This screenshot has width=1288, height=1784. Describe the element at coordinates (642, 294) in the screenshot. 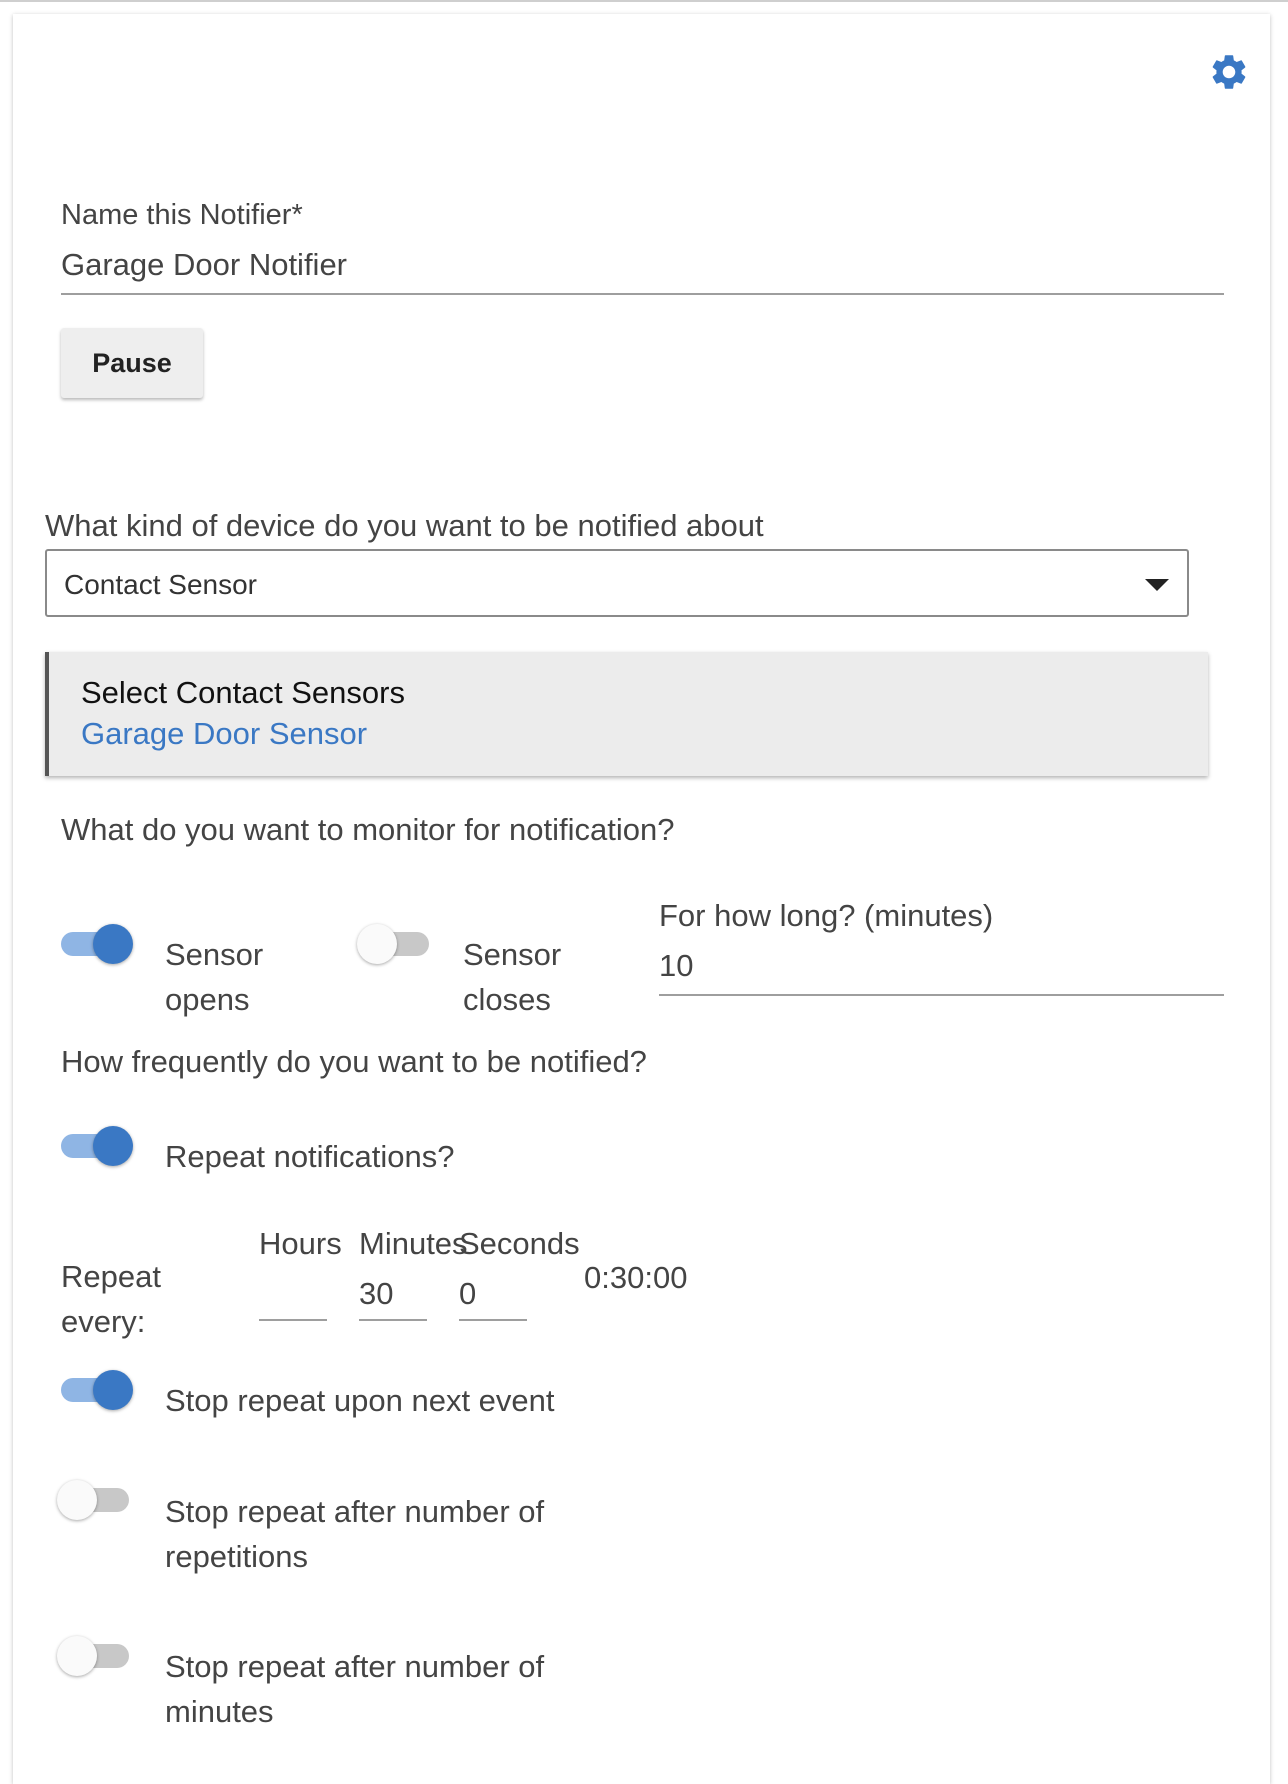

I see `name-input-underline` at that location.